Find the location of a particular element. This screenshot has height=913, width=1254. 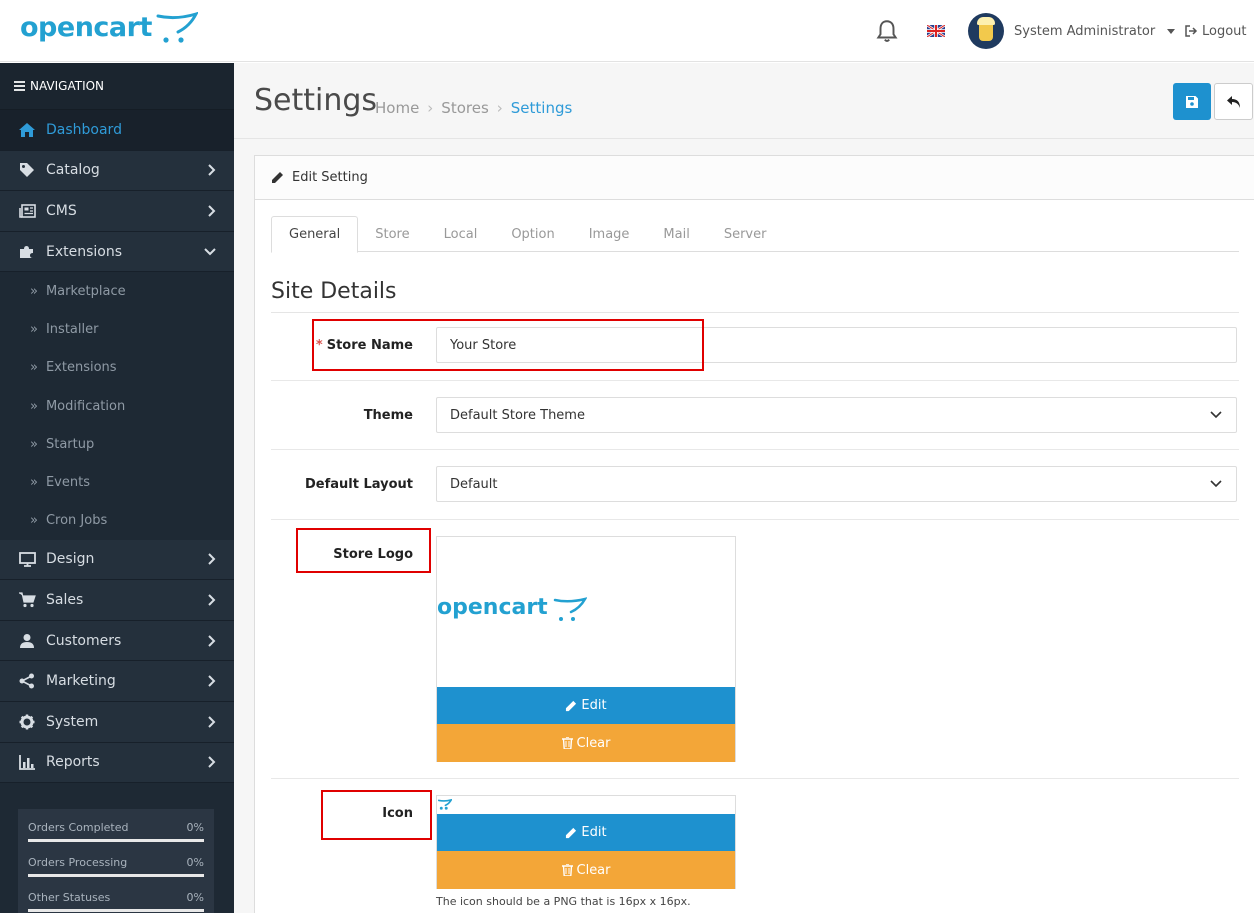

tab-store: Store is located at coordinates (392, 234).